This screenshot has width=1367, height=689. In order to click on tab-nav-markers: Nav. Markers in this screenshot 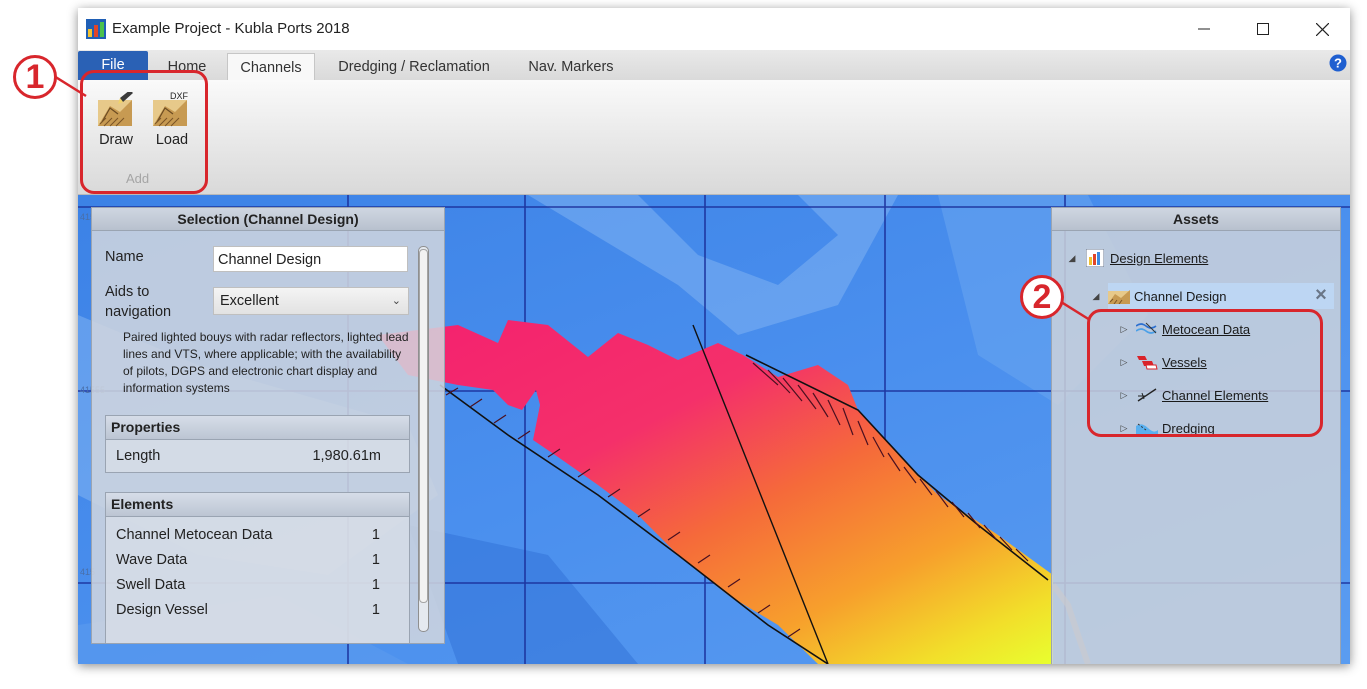, I will do `click(571, 67)`.